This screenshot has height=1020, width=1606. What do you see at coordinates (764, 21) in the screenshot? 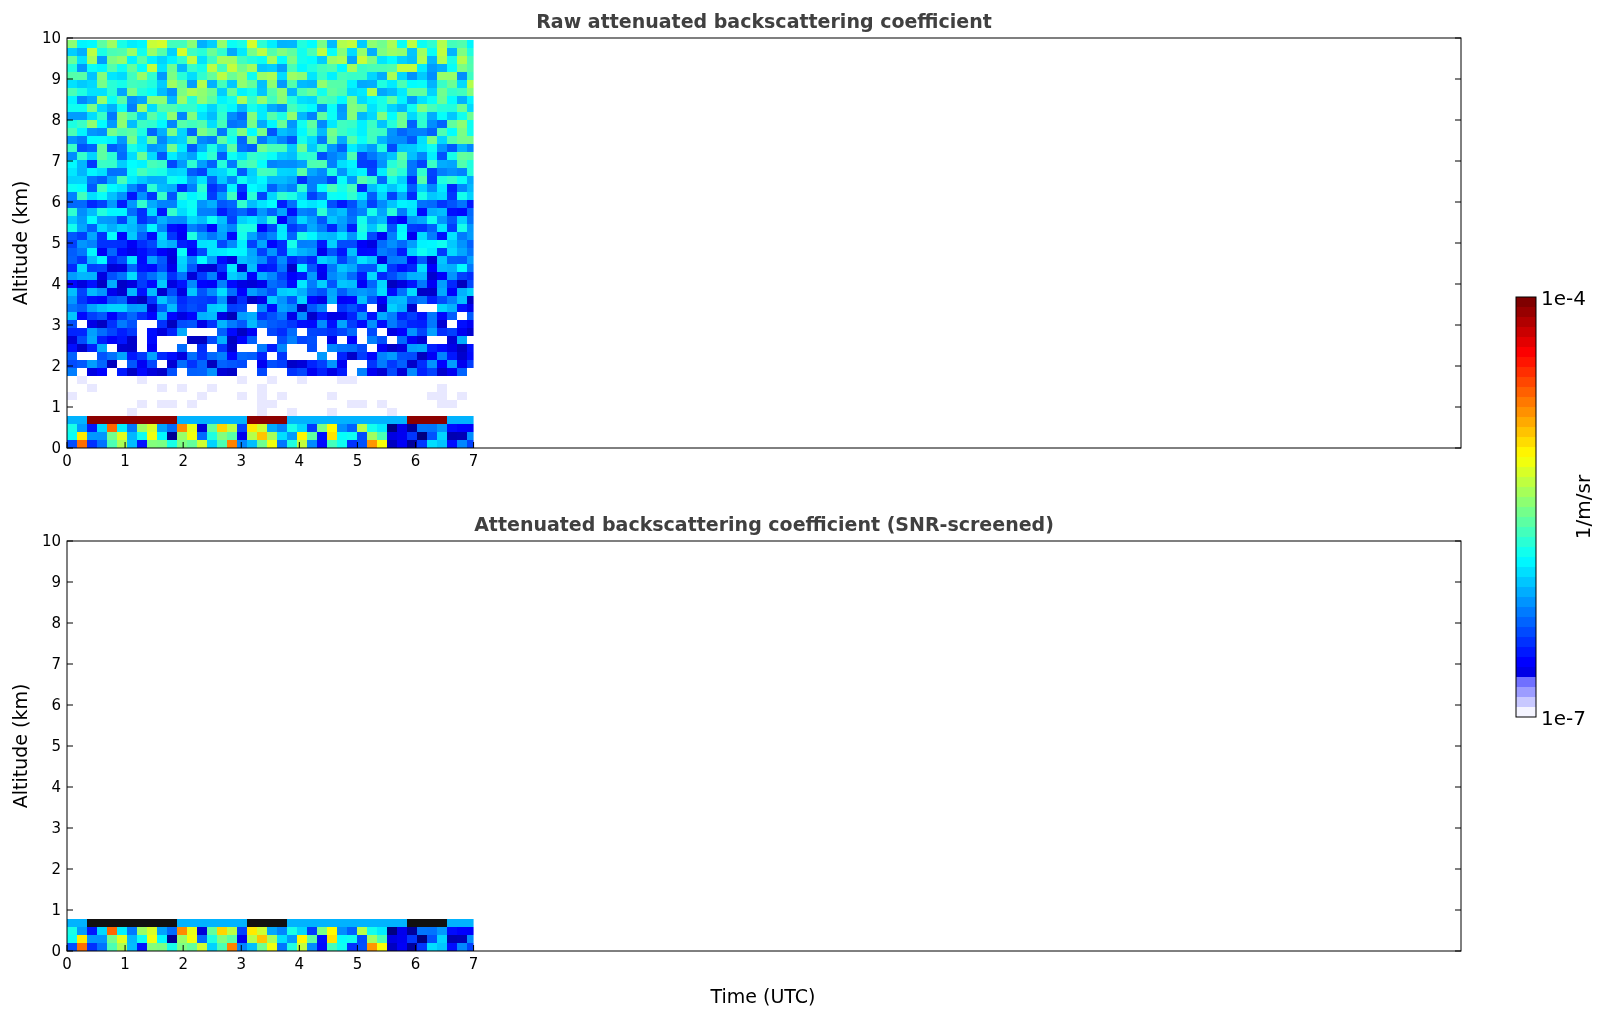
I see `plot-title: Raw attenuated backscattering coefficient` at bounding box center [764, 21].